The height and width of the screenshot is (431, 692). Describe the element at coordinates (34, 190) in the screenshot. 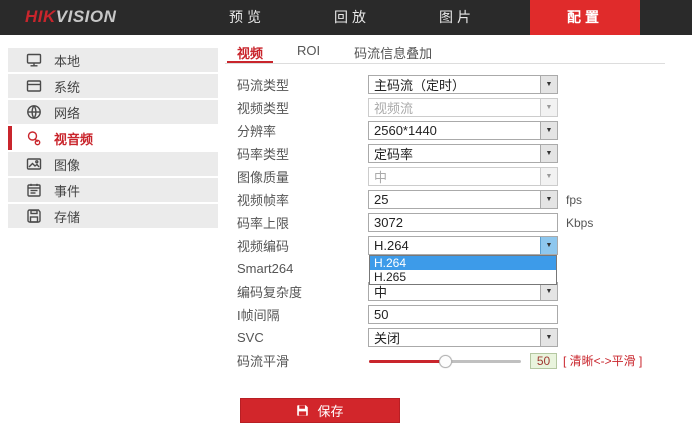

I see `event-calendar-icon` at that location.